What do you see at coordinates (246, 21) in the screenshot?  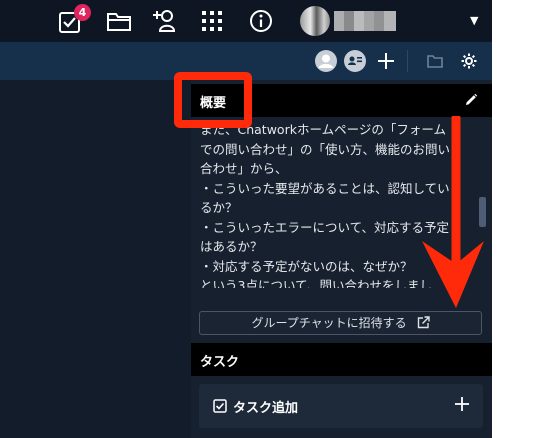 I see `global-header: 4 ▼` at bounding box center [246, 21].